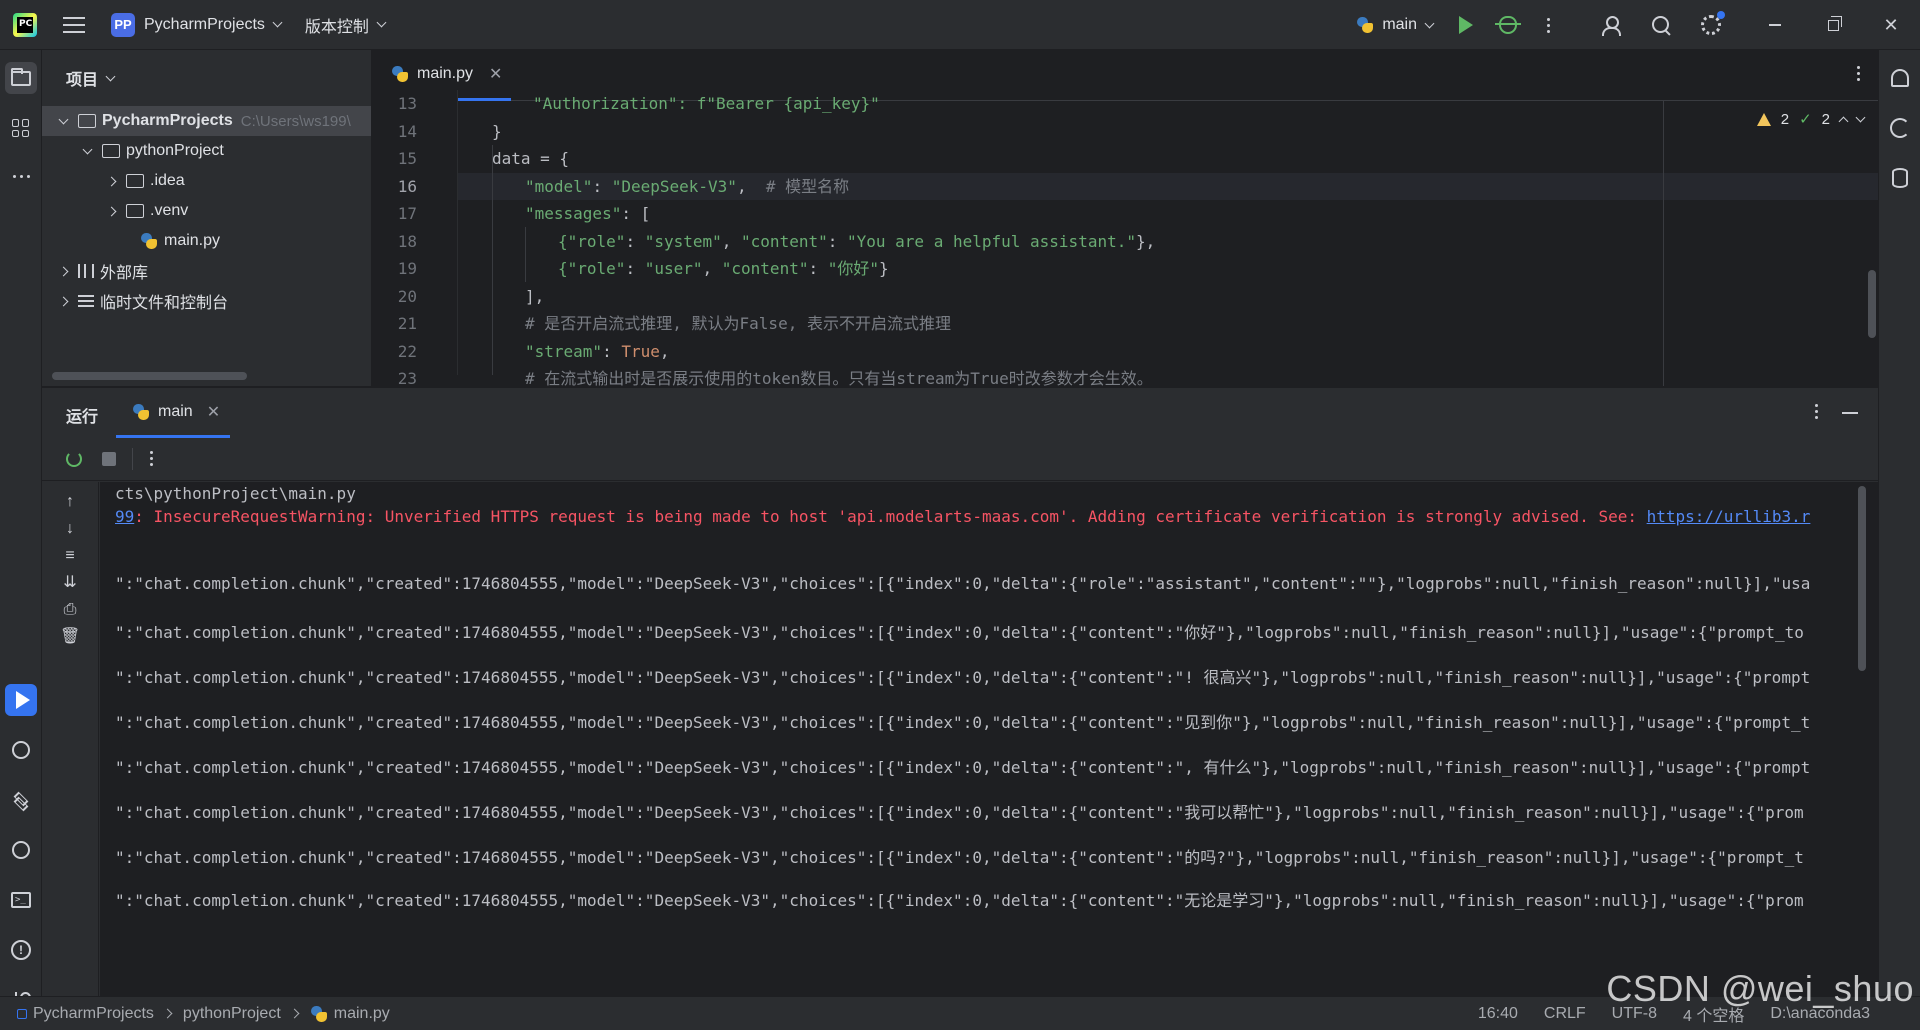  Describe the element at coordinates (1816, 411) in the screenshot. I see `run-options-icon` at that location.